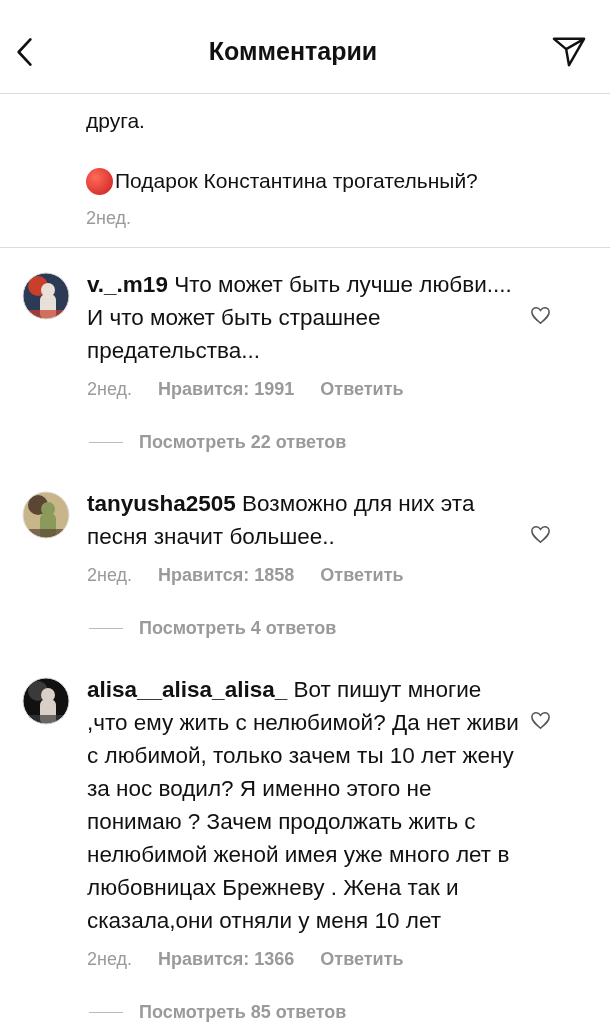  I want to click on screen-title: Комментарии, so click(293, 51).